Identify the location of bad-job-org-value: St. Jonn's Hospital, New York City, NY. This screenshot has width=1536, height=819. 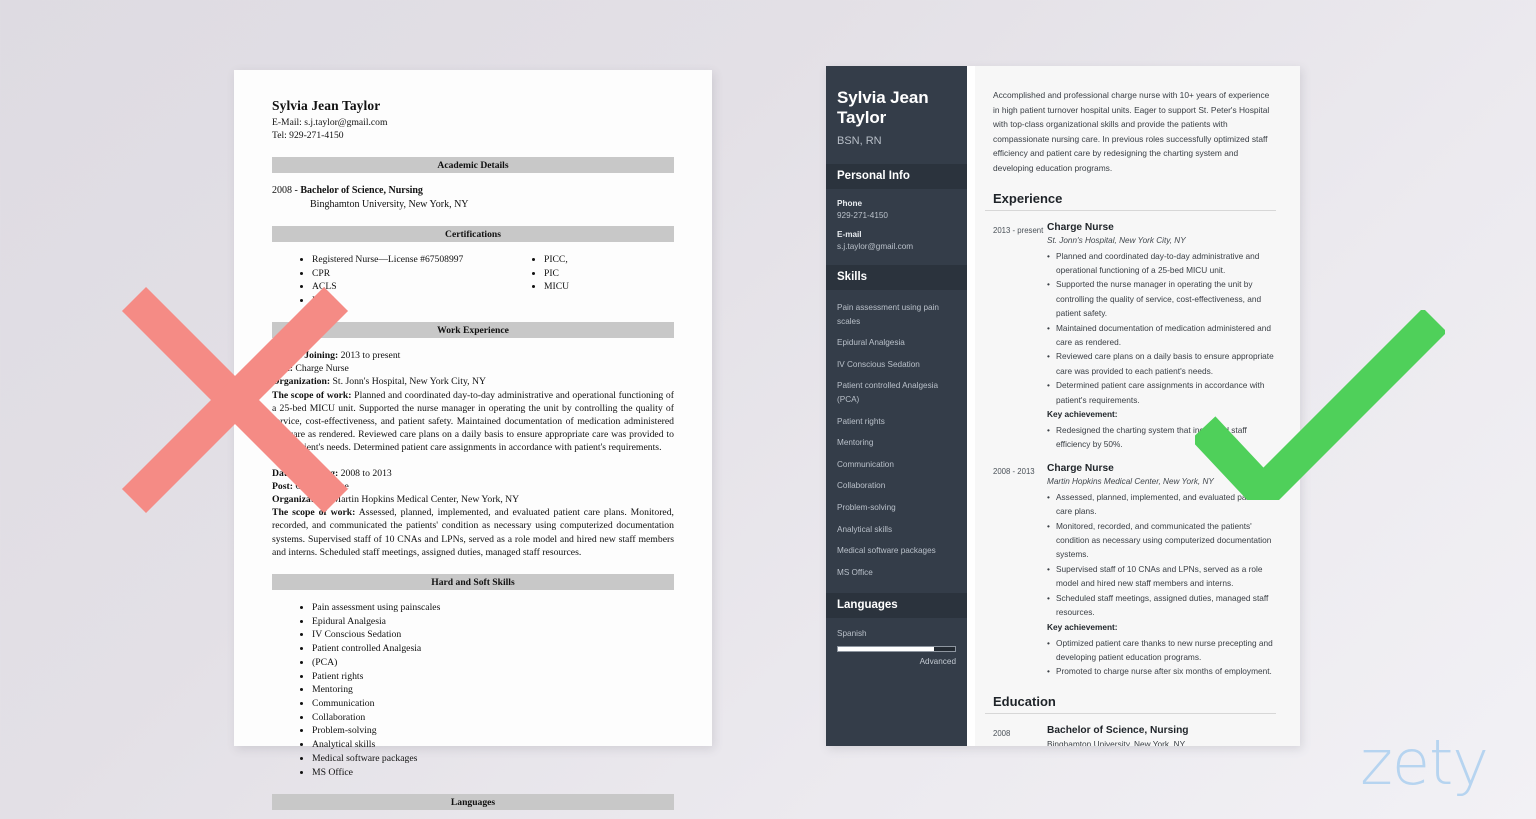
(408, 382).